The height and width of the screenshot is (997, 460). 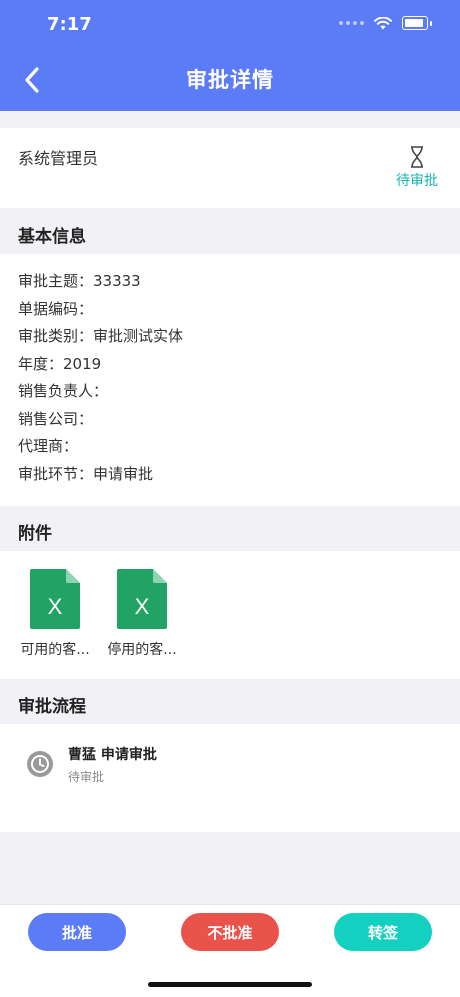 I want to click on info-item: 审批主题：33333, so click(x=79, y=281).